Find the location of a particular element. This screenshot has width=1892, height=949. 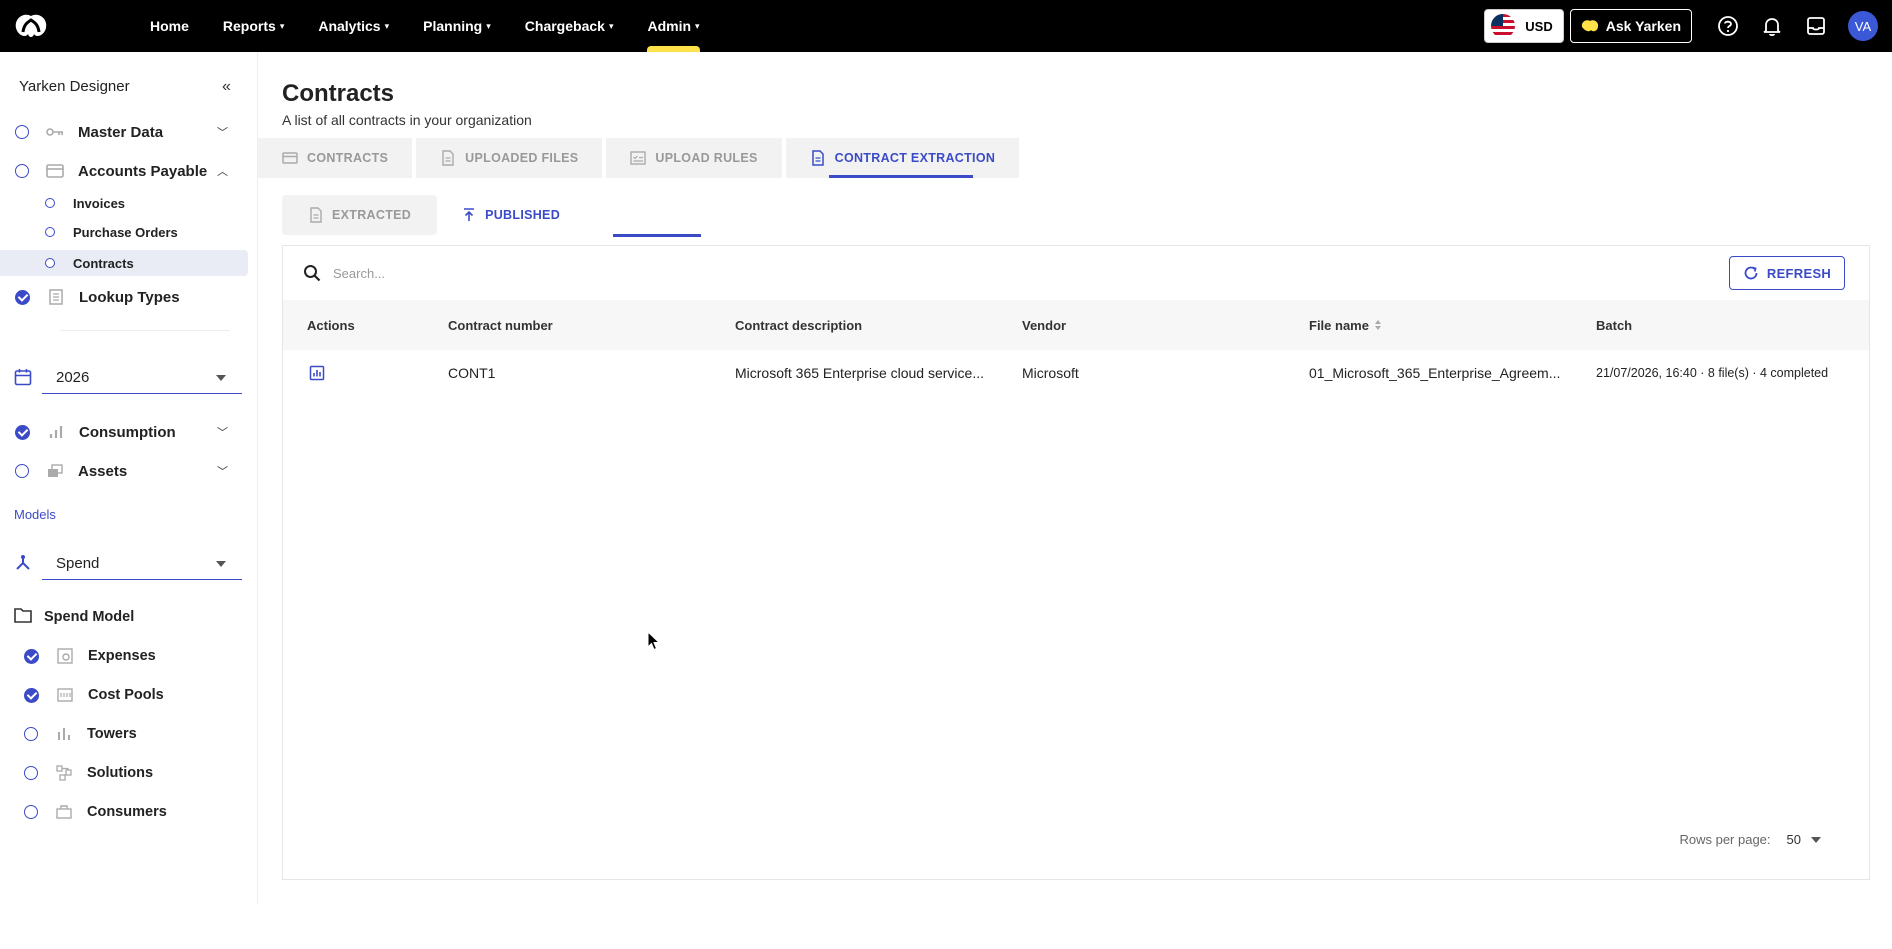

sort-icon is located at coordinates (1378, 325).